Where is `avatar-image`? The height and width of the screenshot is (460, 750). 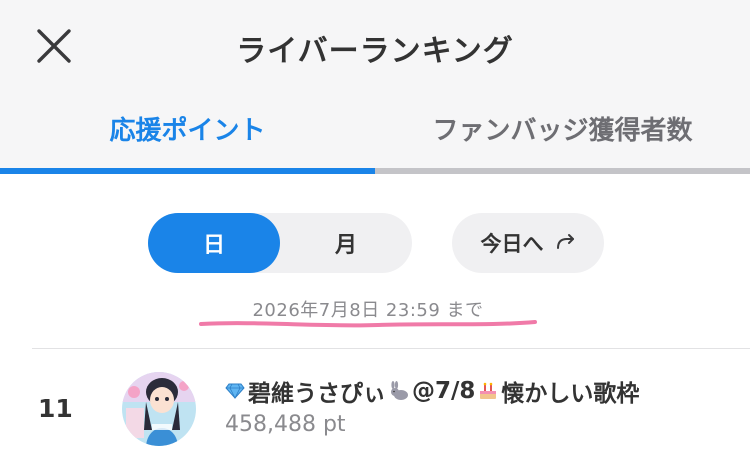
avatar-image is located at coordinates (159, 409).